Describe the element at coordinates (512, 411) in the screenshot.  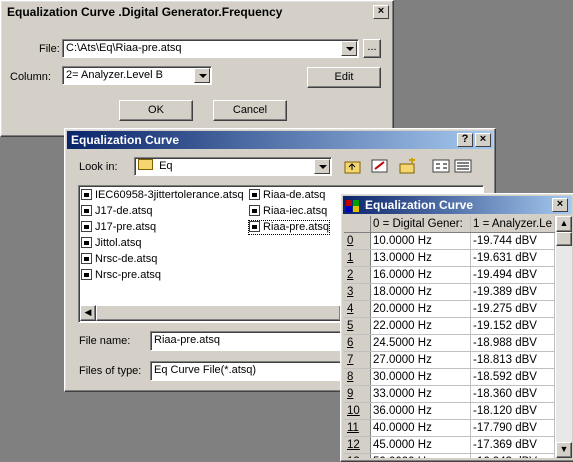
I see `level-cell: -18.120 dBV` at that location.